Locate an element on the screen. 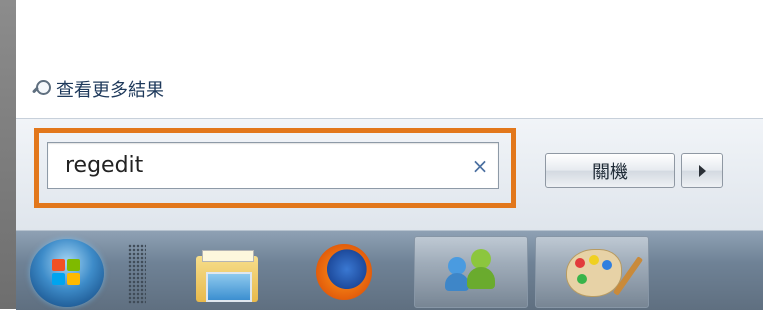  taskbar-firefox-button is located at coordinates (354, 271).